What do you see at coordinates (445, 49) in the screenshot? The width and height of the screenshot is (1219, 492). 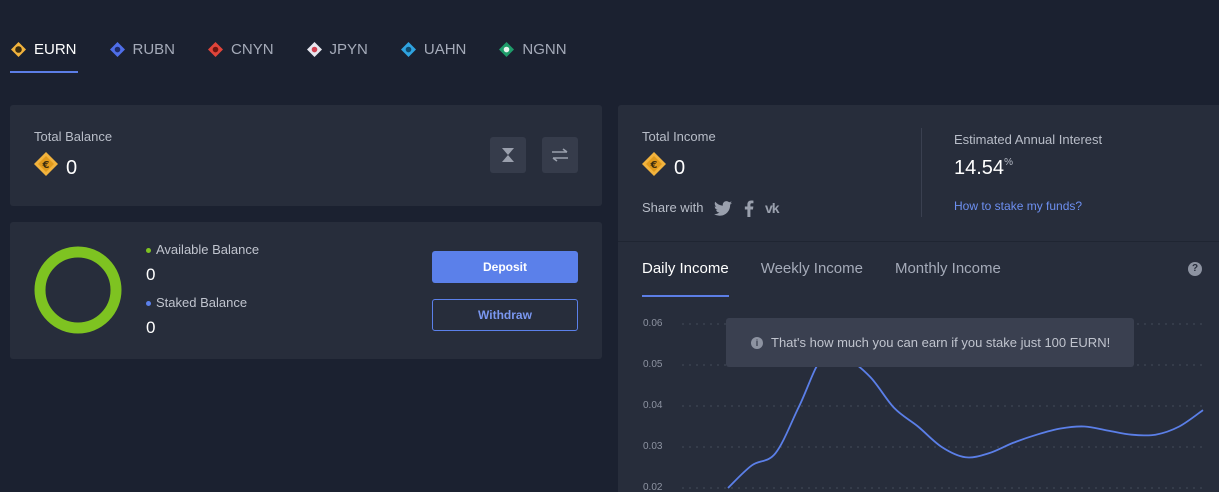 I see `tab-label: UAHN` at bounding box center [445, 49].